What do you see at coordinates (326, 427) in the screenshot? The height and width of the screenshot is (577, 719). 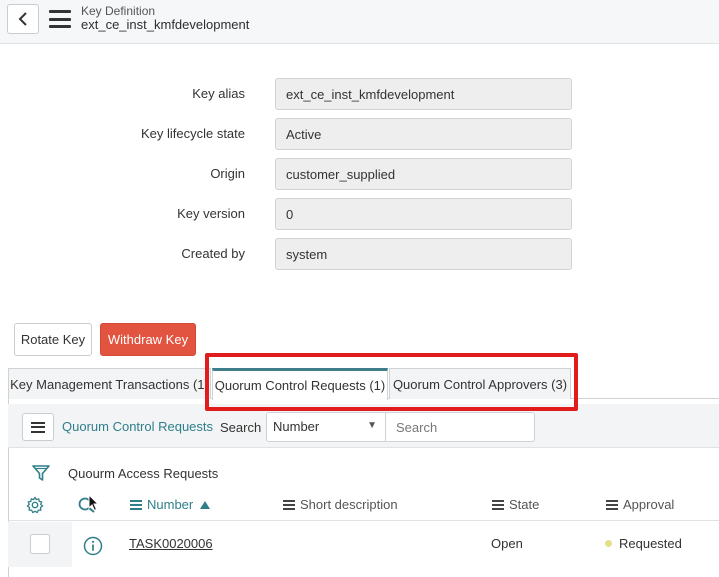 I see `search-field-select: Number ▼` at bounding box center [326, 427].